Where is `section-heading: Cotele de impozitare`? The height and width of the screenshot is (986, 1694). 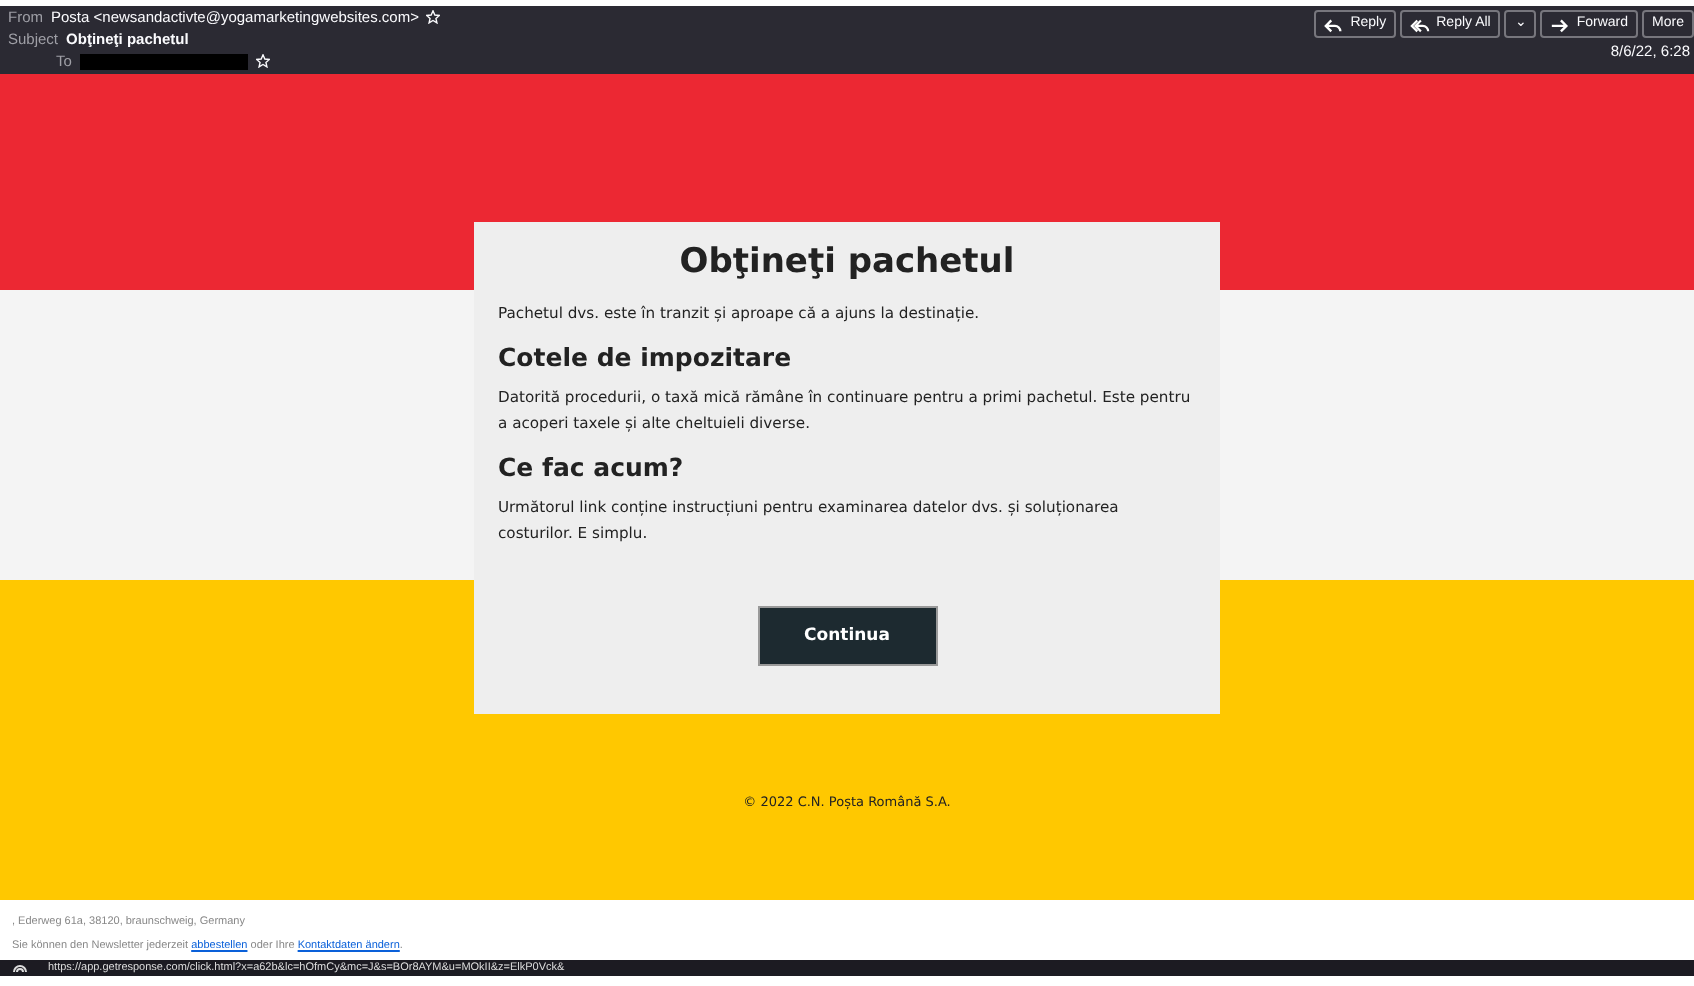 section-heading: Cotele de impozitare is located at coordinates (646, 357).